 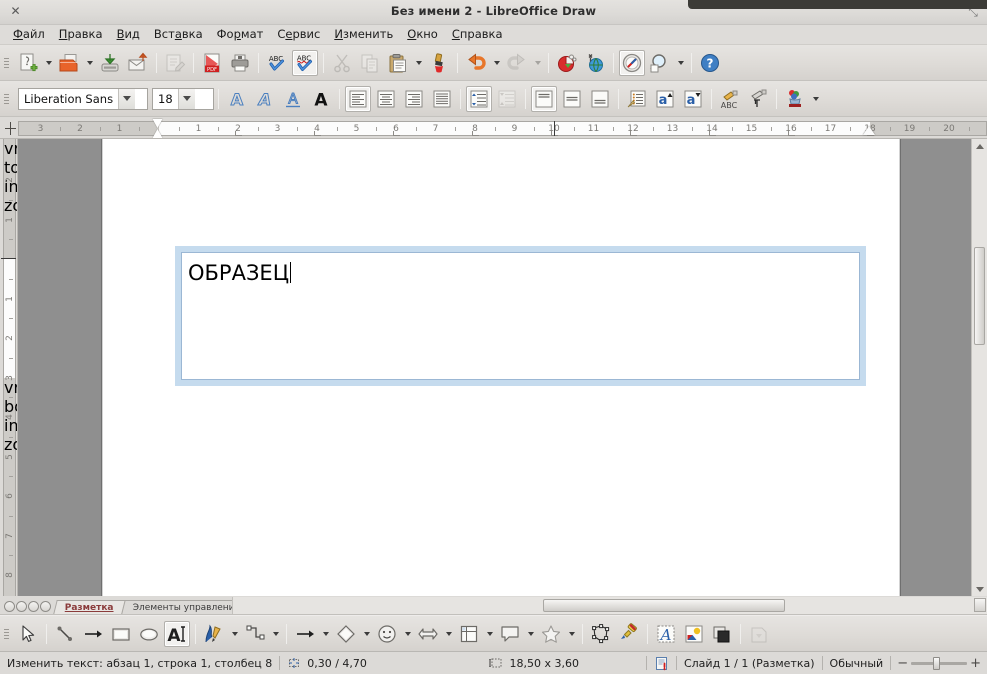 What do you see at coordinates (81, 34) in the screenshot?
I see `menu-edit: Правка` at bounding box center [81, 34].